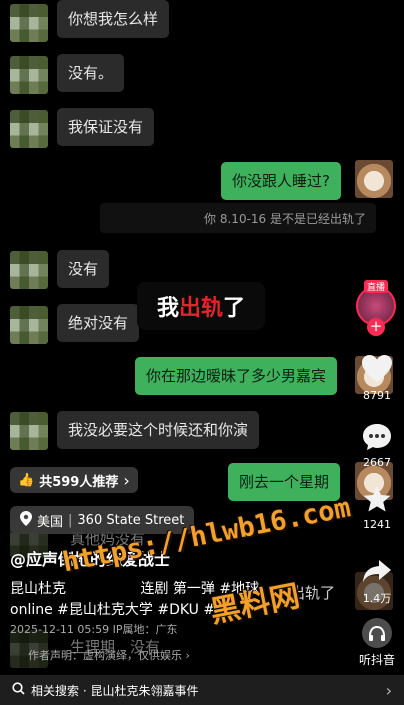 The height and width of the screenshot is (705, 404). Describe the element at coordinates (376, 286) in the screenshot. I see `live-badge: 直播` at that location.